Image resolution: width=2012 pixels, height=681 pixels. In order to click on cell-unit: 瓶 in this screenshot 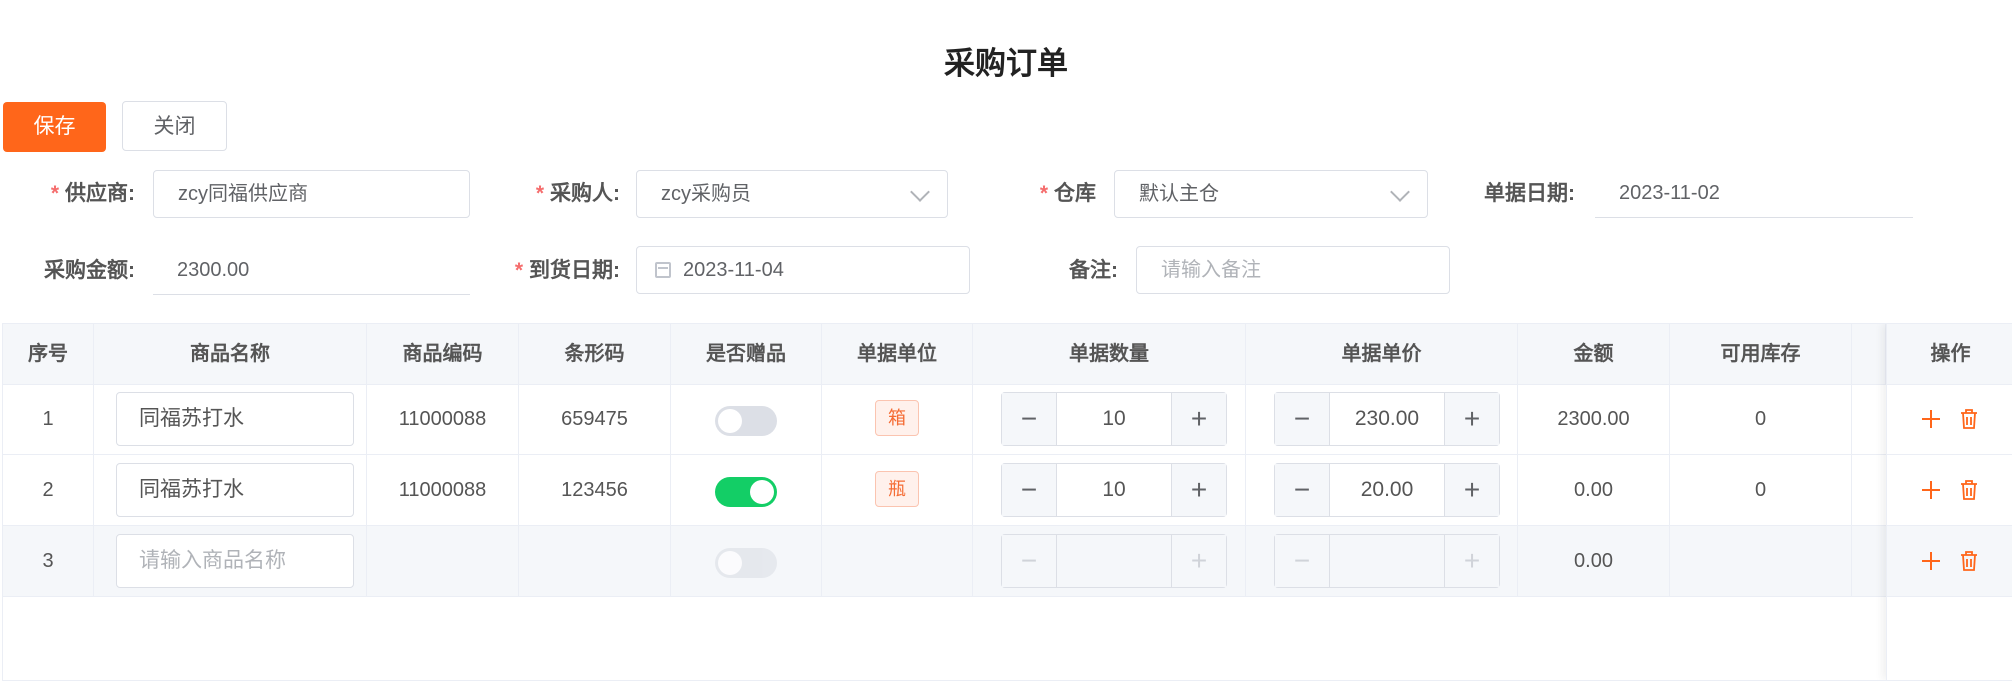, I will do `click(897, 490)`.